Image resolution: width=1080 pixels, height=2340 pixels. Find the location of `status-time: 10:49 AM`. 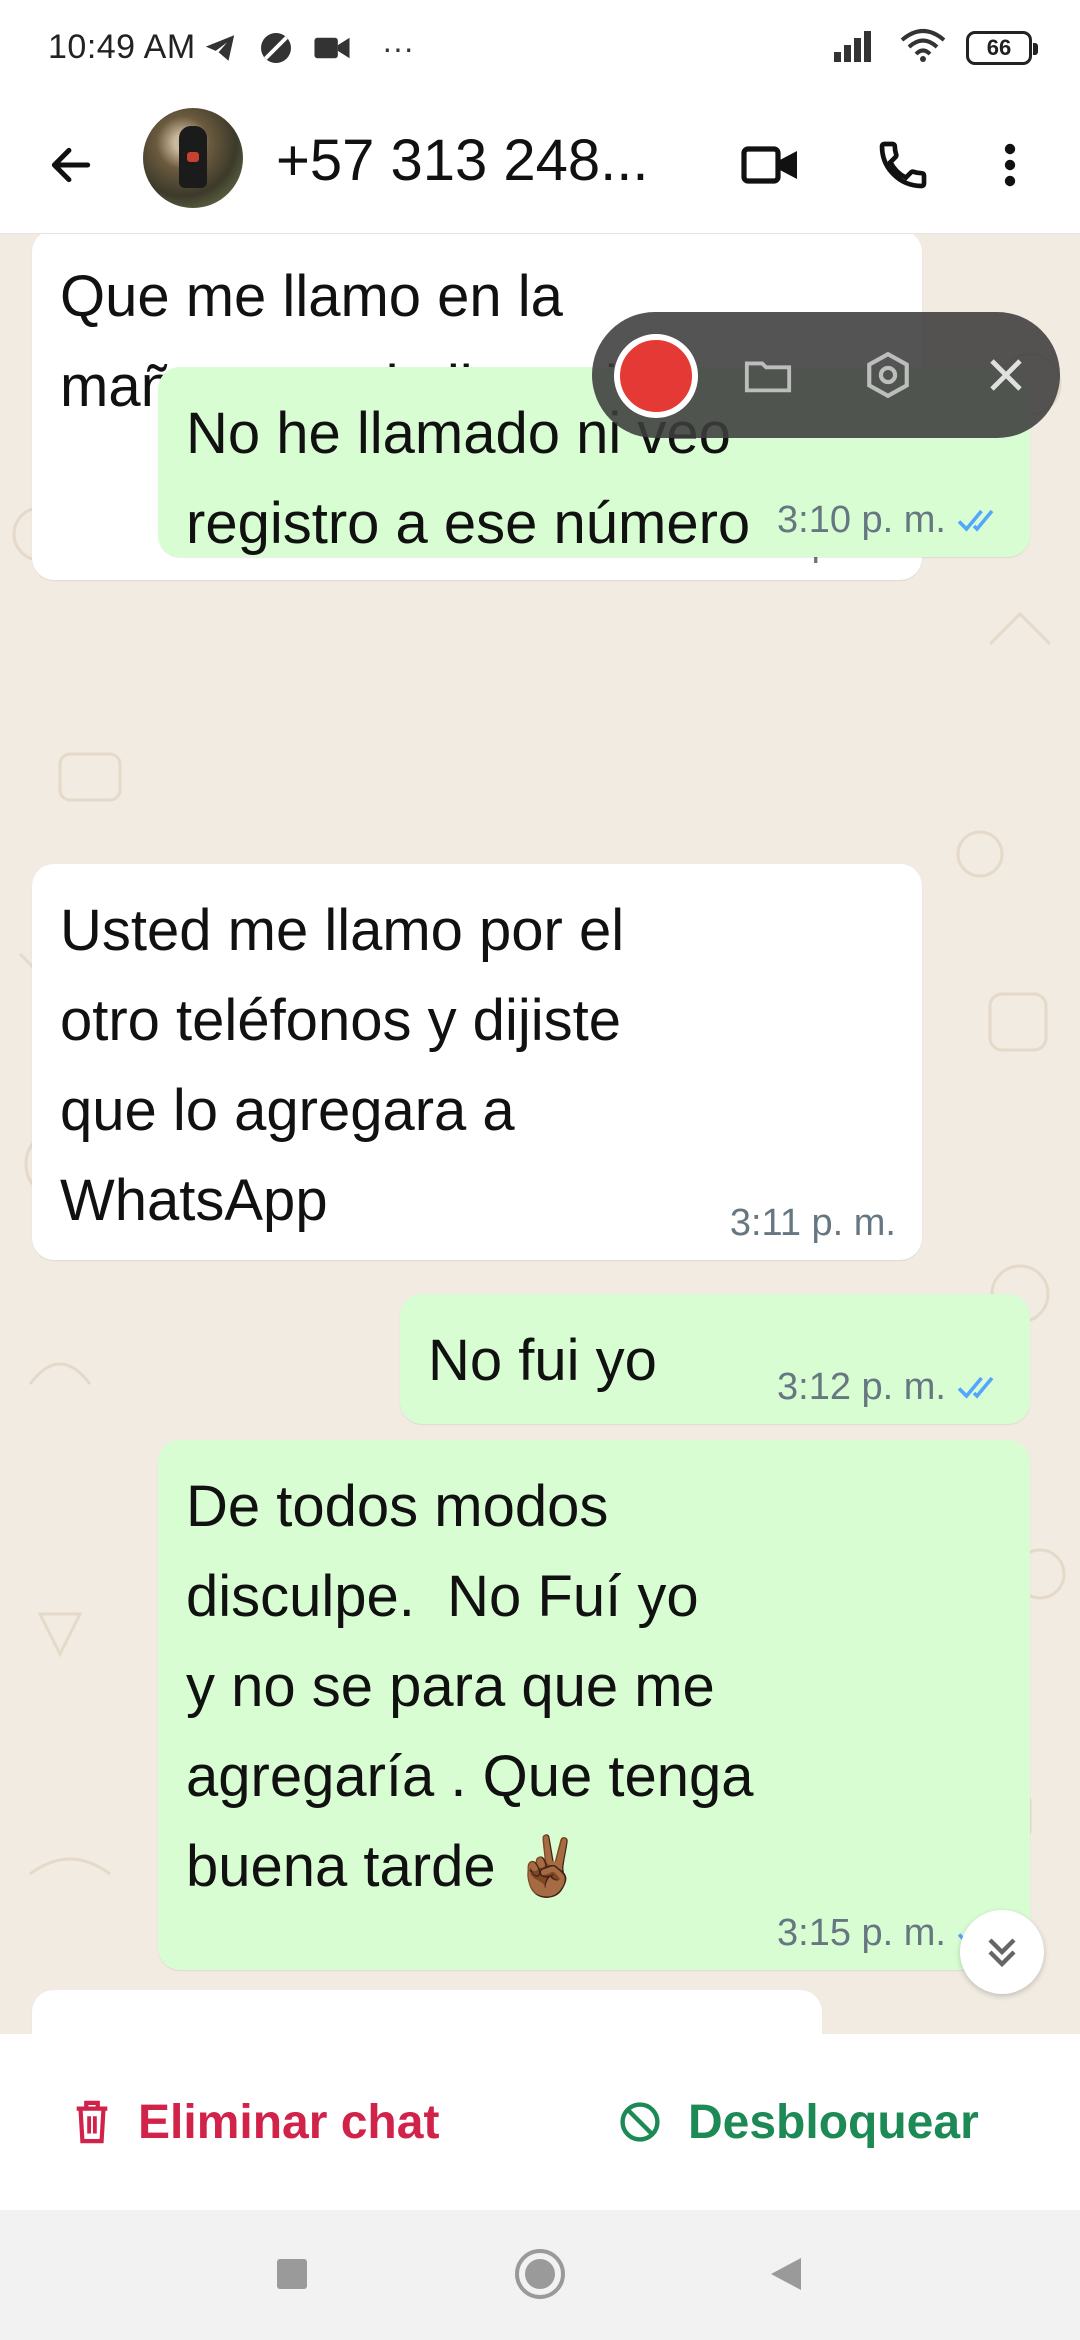

status-time: 10:49 AM is located at coordinates (122, 47).